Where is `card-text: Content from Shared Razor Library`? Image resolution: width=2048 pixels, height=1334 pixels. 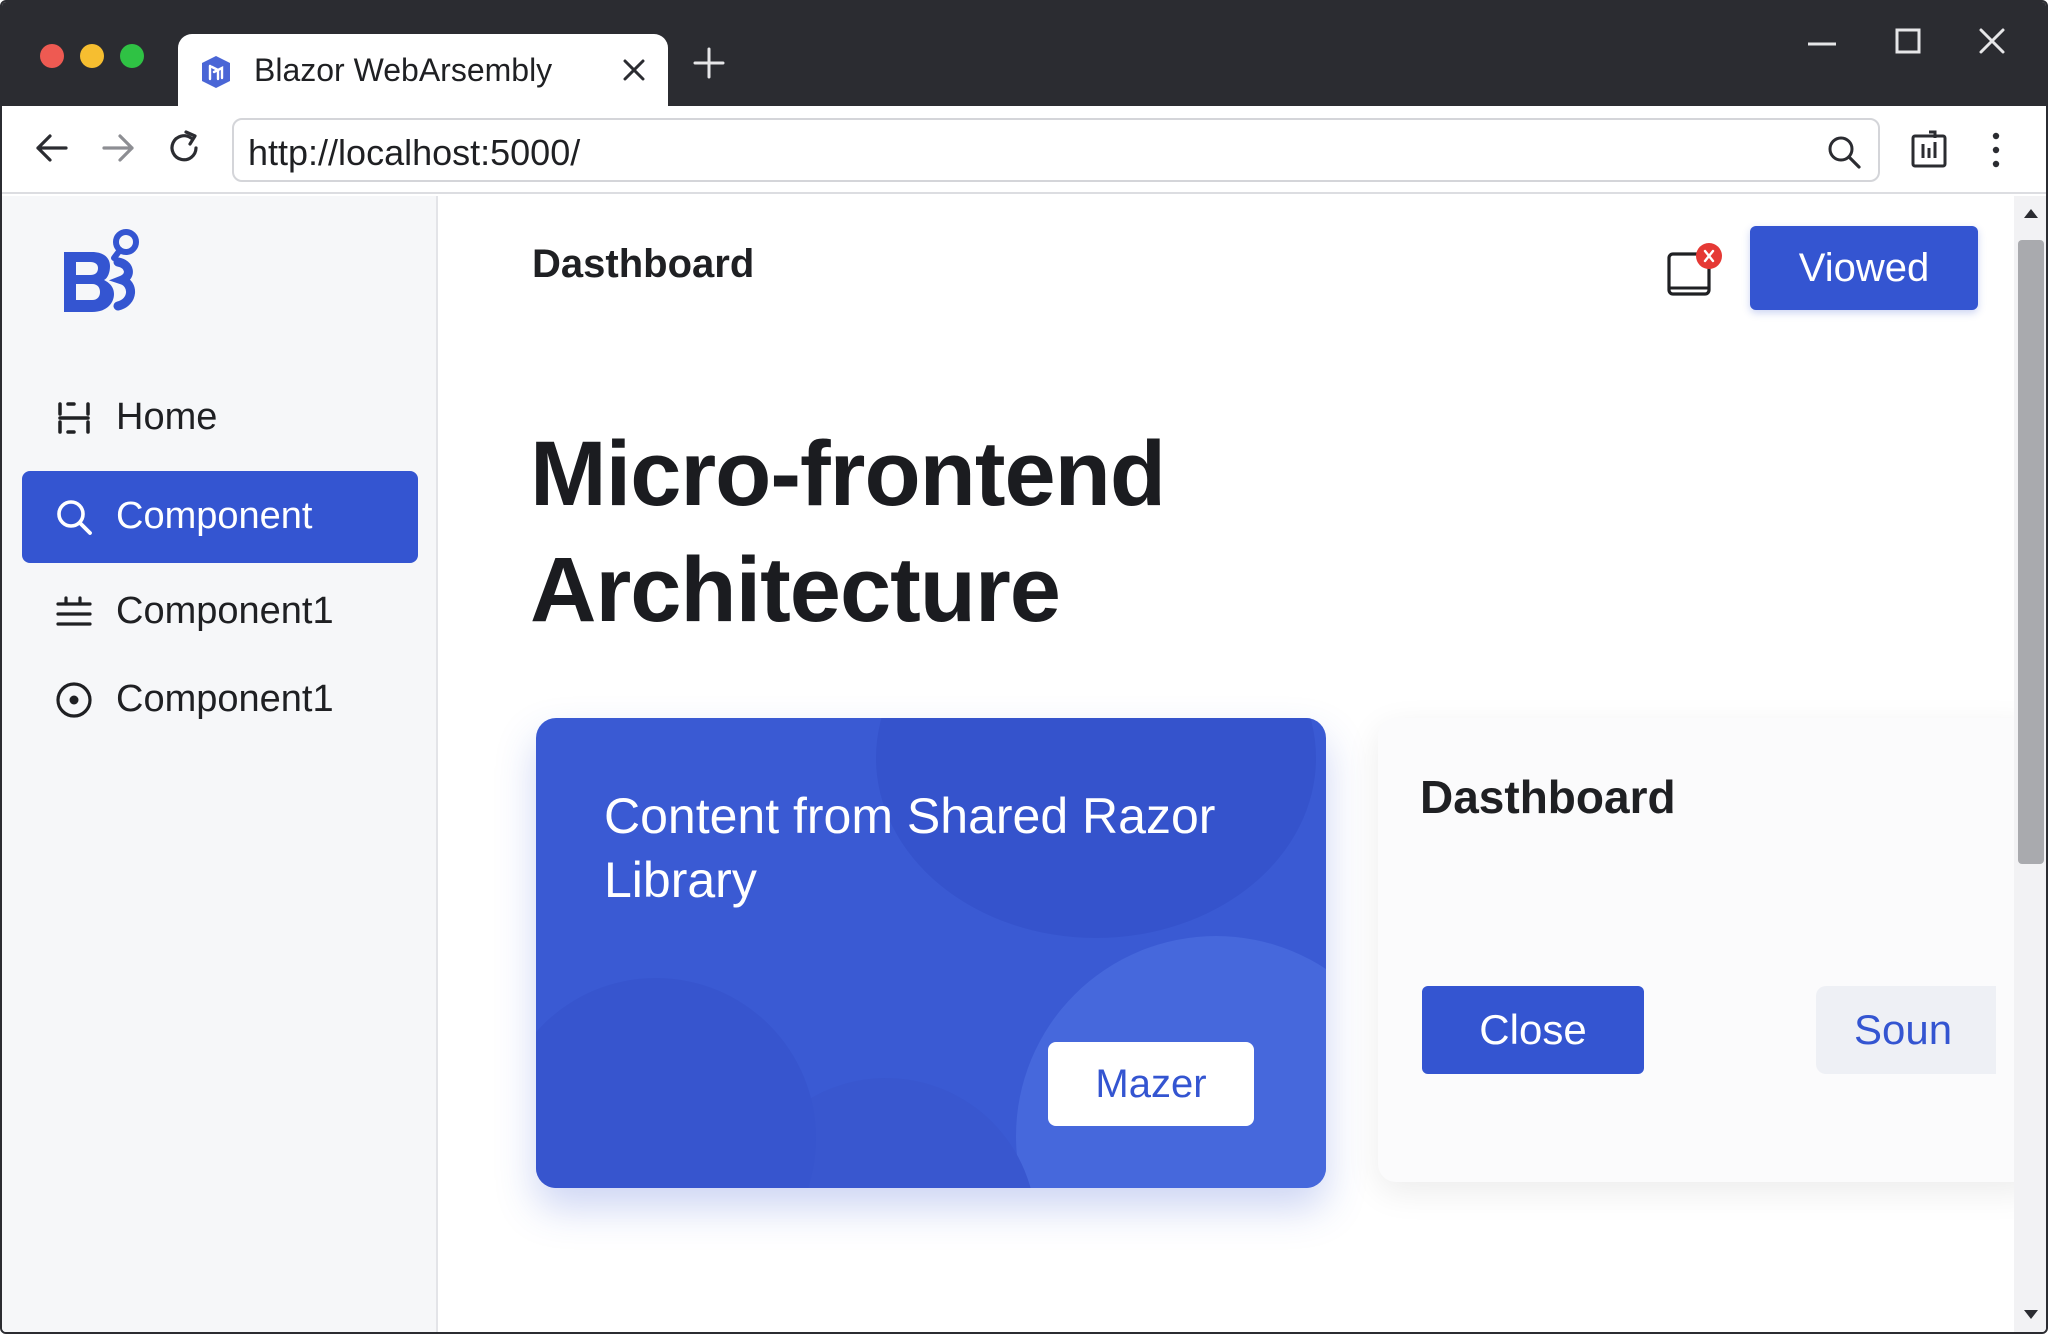 card-text: Content from Shared Razor Library is located at coordinates (910, 848).